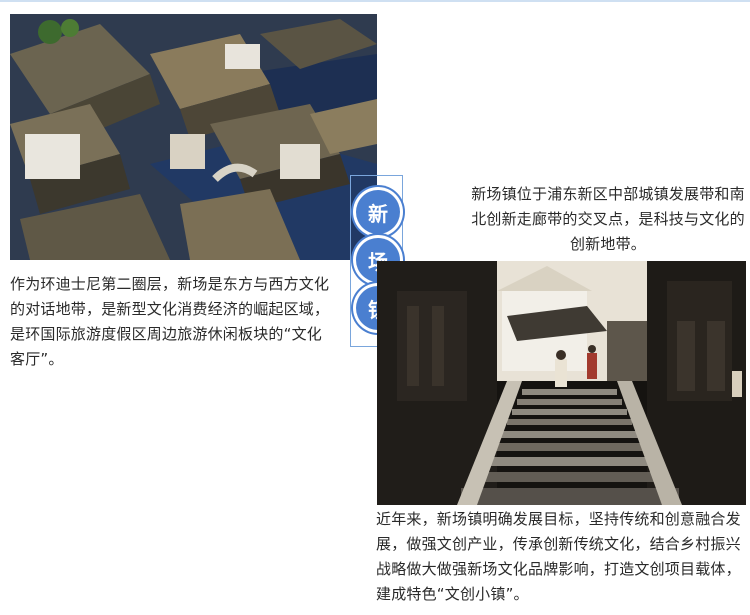 This screenshot has height=615, width=750. What do you see at coordinates (375, 1) in the screenshot?
I see `top-divider` at bounding box center [375, 1].